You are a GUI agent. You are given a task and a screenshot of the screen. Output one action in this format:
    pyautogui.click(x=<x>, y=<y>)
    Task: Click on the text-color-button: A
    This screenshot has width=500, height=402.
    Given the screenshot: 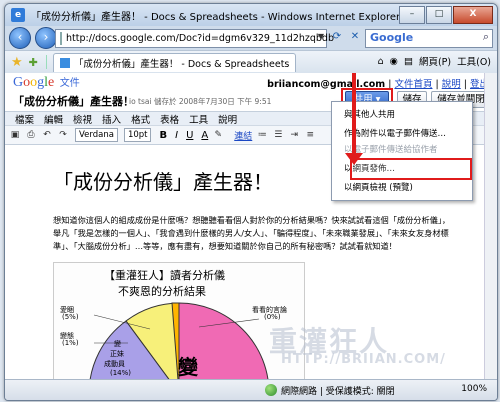 What is the action you would take?
    pyautogui.click(x=204, y=135)
    